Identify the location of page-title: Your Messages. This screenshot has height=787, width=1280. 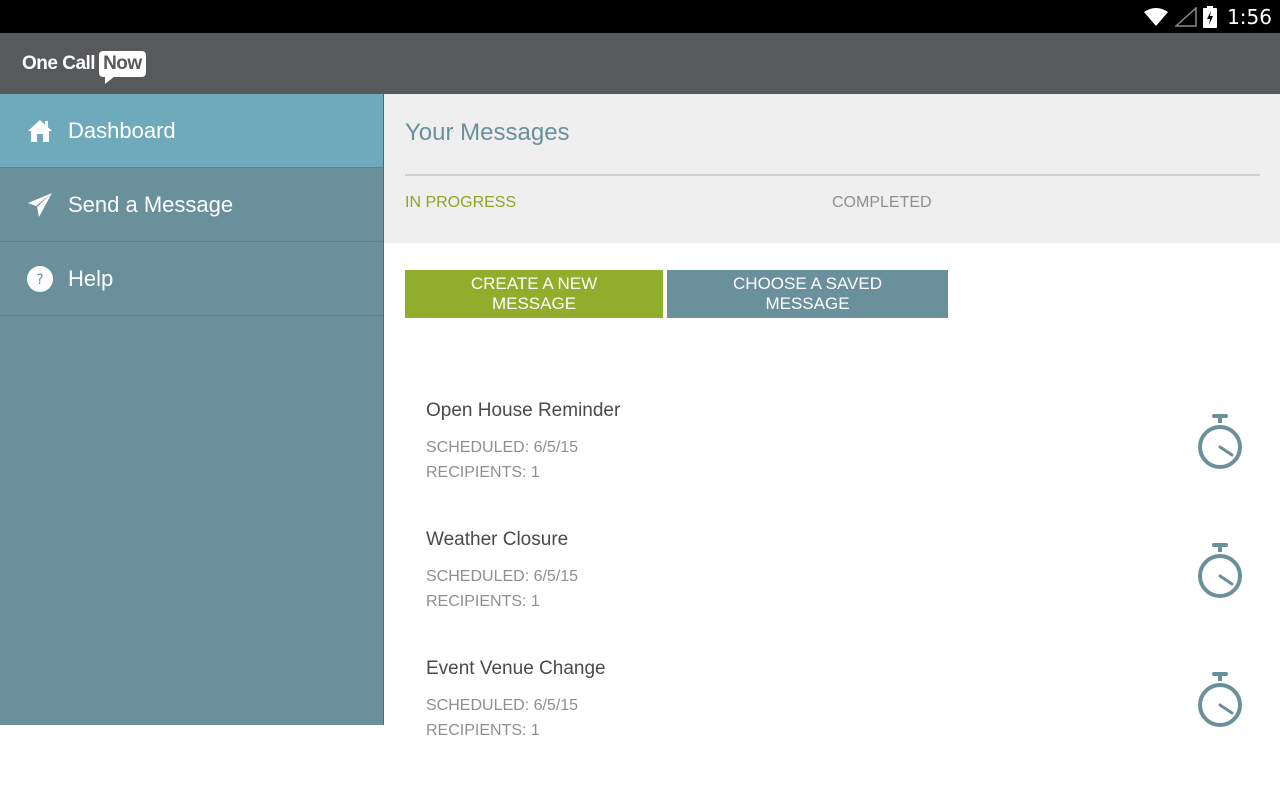
(487, 132).